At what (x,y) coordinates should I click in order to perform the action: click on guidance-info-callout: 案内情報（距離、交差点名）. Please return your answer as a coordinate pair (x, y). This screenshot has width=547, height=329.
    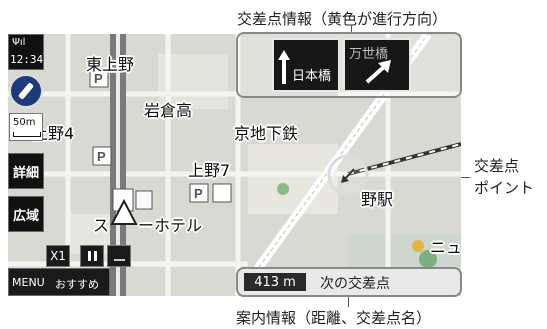
    Looking at the image, I should click on (334, 318).